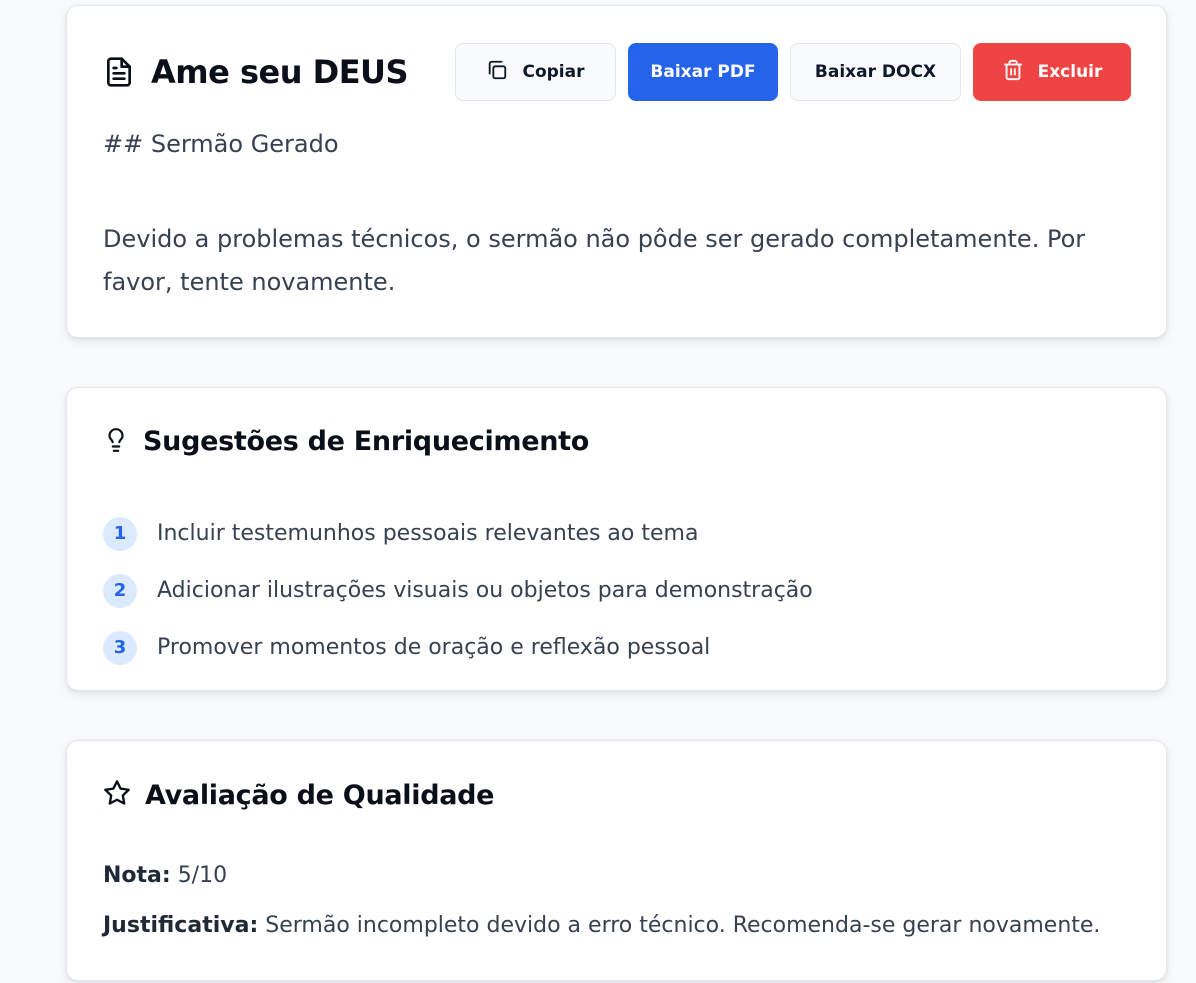 The image size is (1196, 983). Describe the element at coordinates (202, 875) in the screenshot. I see `score-value: 5/10` at that location.